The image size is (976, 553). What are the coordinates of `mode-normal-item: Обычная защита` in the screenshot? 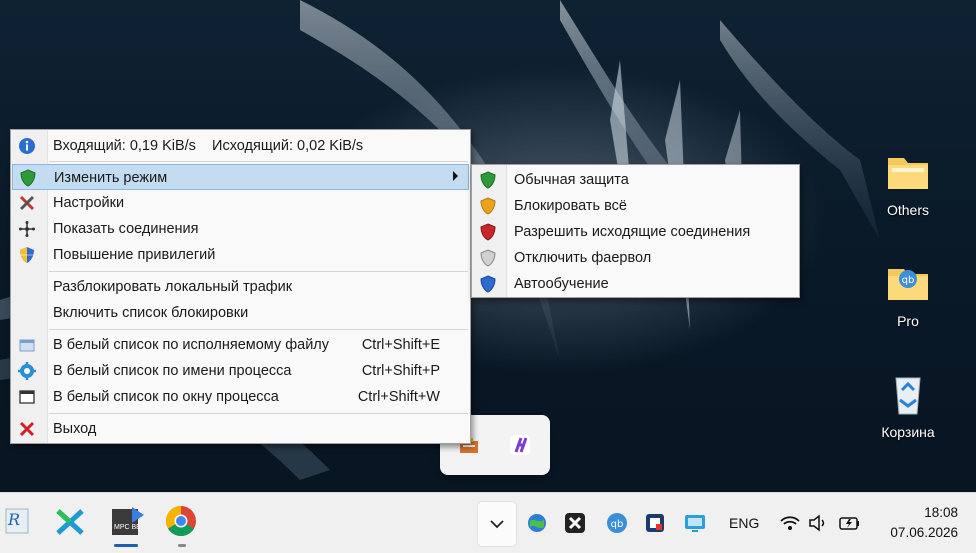 It's located at (635, 180).